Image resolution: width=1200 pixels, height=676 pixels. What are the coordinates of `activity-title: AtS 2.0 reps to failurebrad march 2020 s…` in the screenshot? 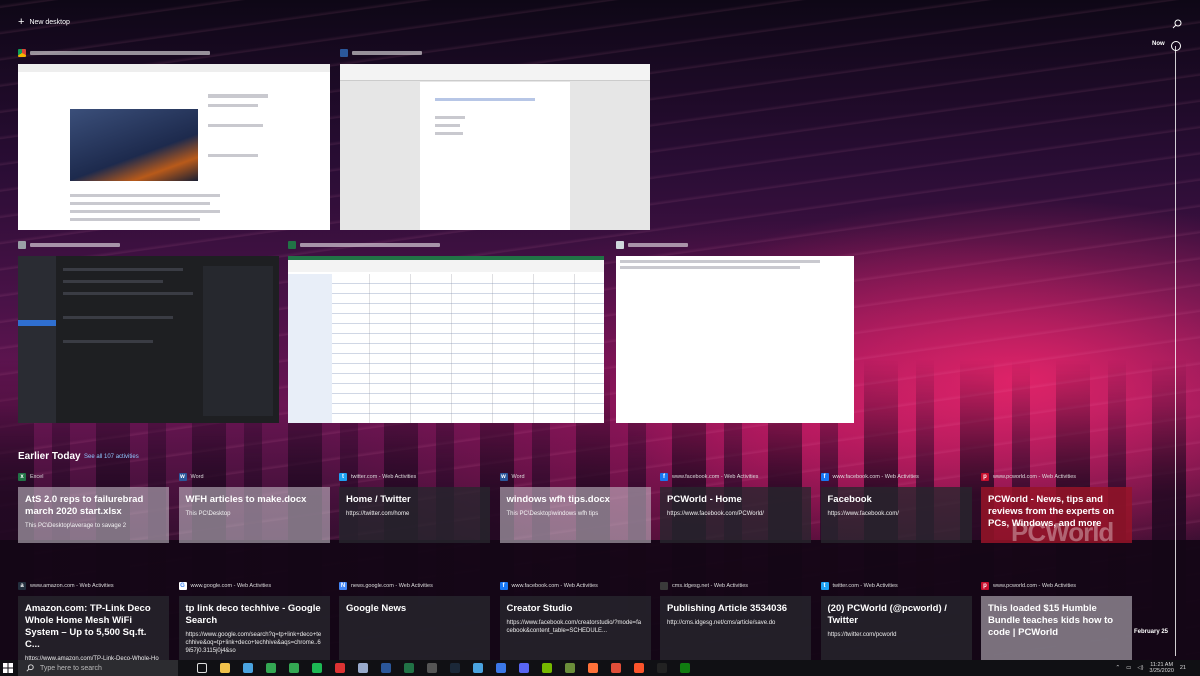 It's located at (84, 505).